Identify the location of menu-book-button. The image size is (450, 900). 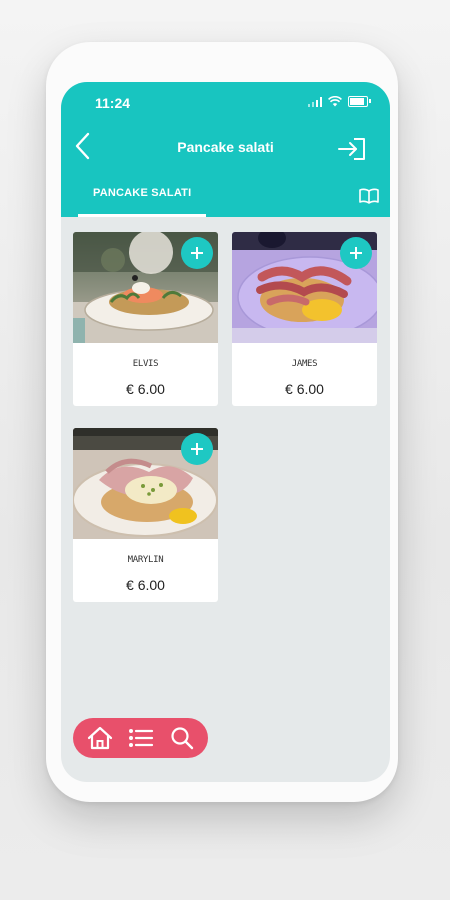
(369, 196).